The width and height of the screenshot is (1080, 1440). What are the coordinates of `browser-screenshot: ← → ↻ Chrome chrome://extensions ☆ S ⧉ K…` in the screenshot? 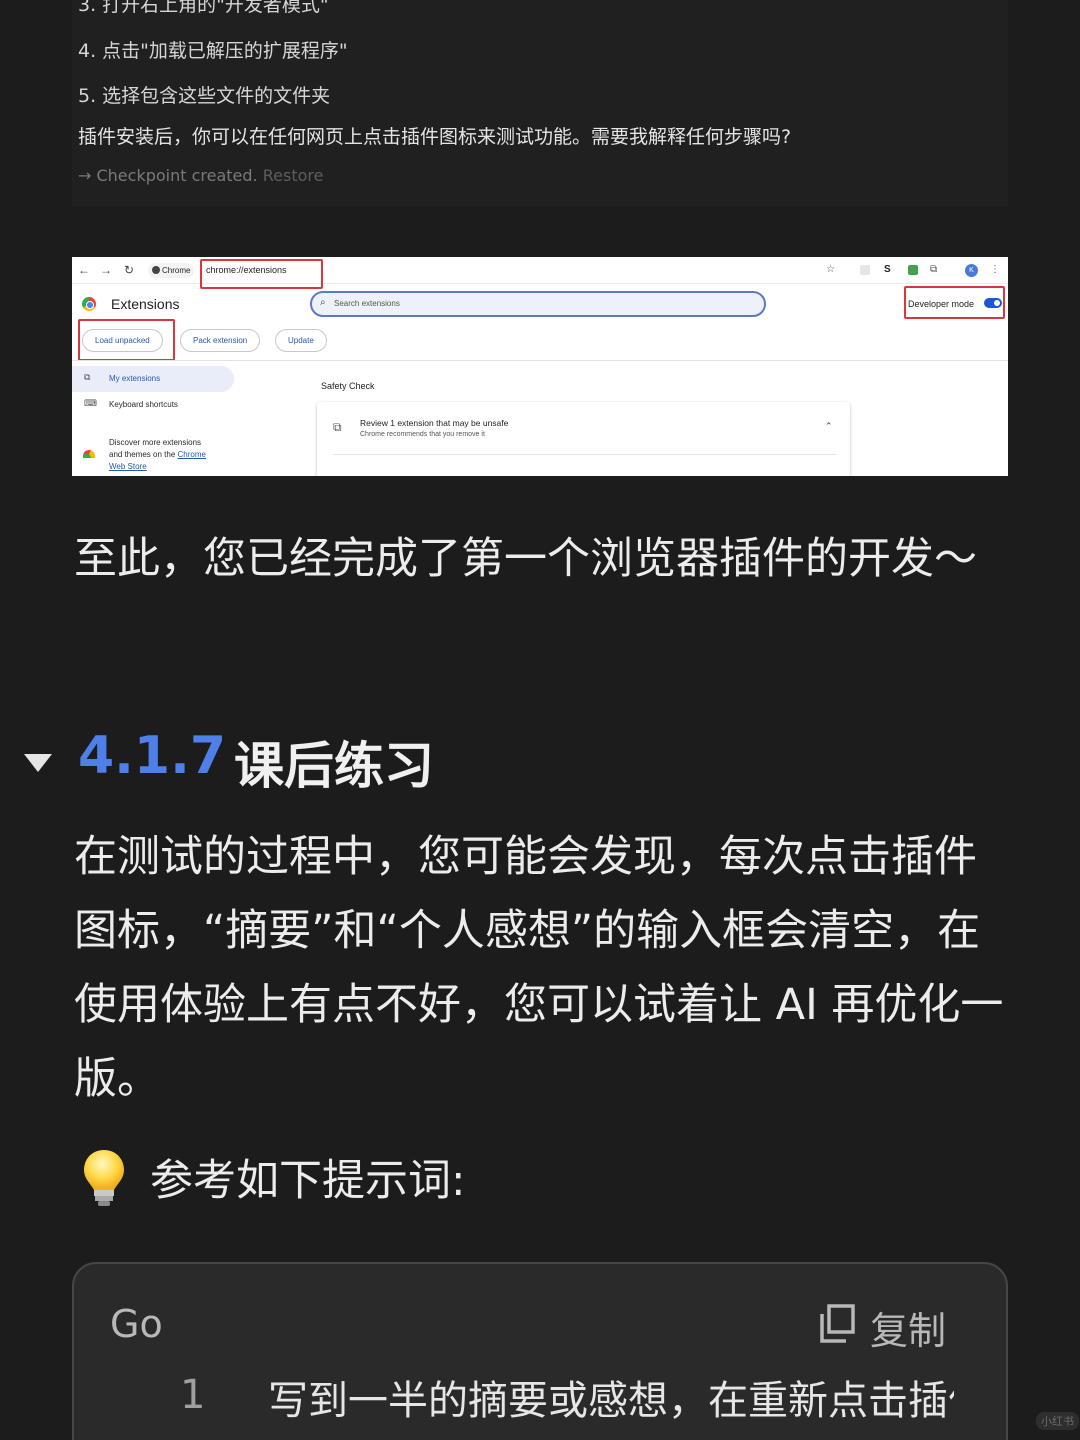 It's located at (540, 366).